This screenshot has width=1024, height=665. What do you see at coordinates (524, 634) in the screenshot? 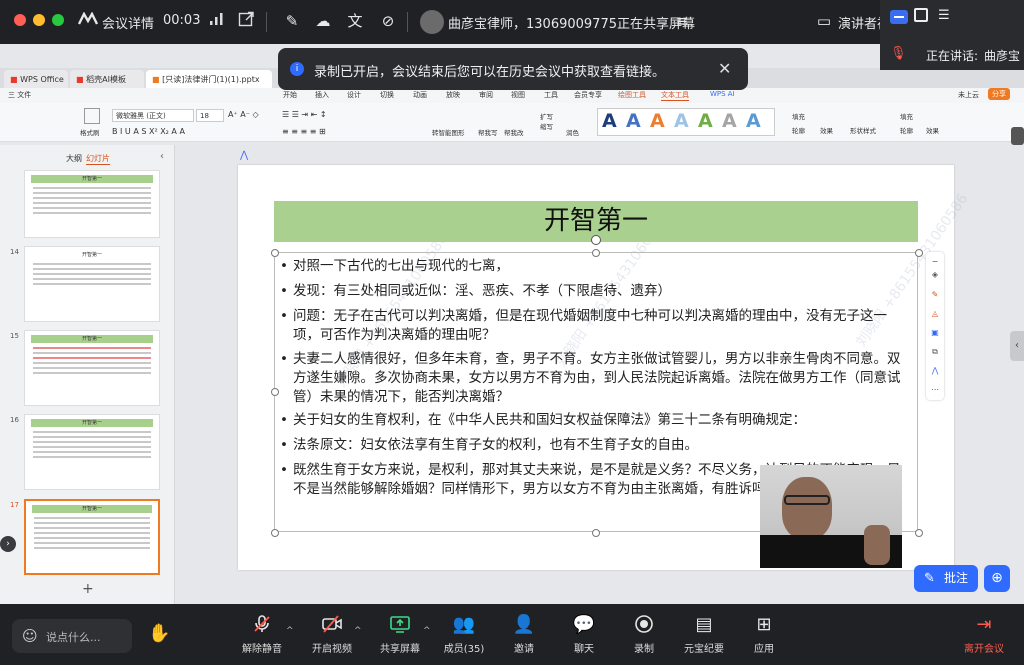
I see `invite-button: 👤 邀请` at bounding box center [524, 634].